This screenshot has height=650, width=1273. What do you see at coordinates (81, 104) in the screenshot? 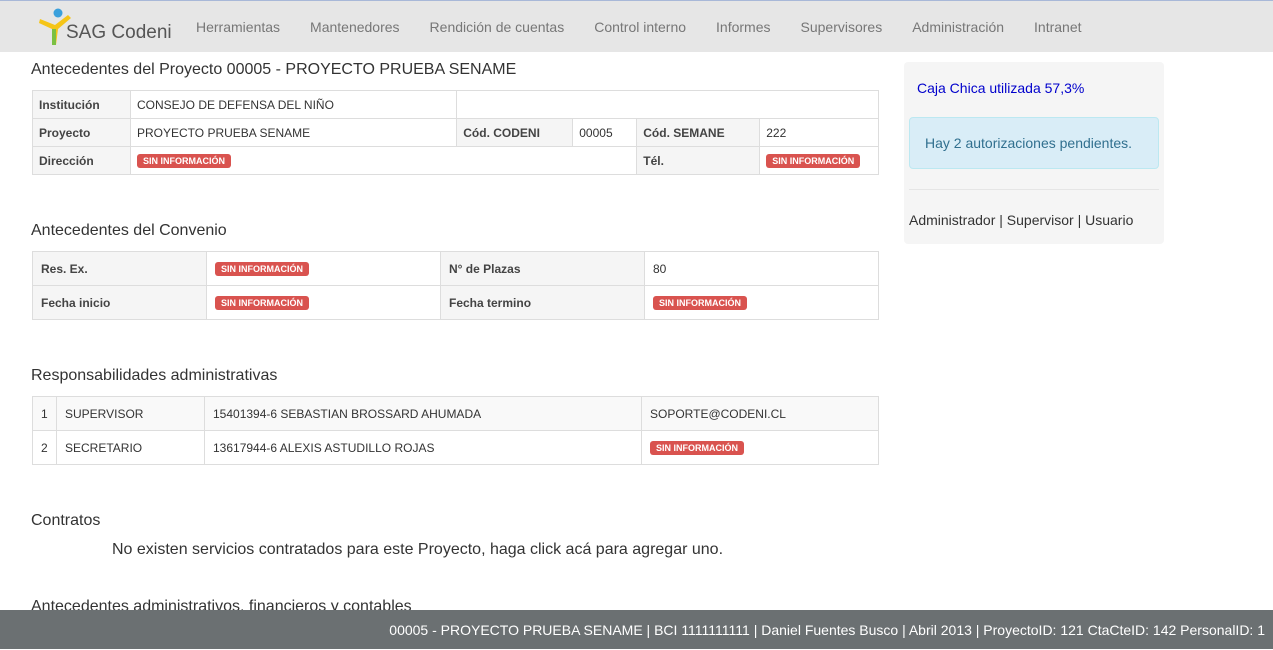
I see `label: Institución` at bounding box center [81, 104].